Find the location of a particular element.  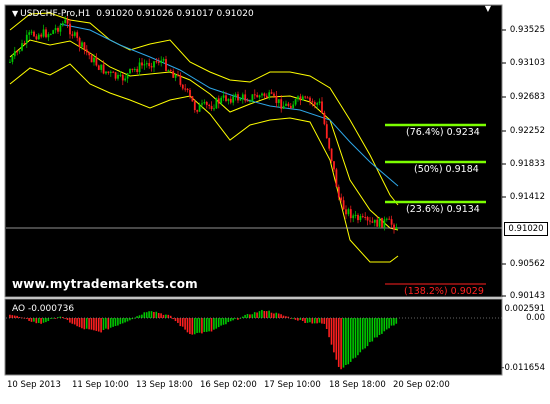

price-tick: 0.92252 is located at coordinates (527, 131).